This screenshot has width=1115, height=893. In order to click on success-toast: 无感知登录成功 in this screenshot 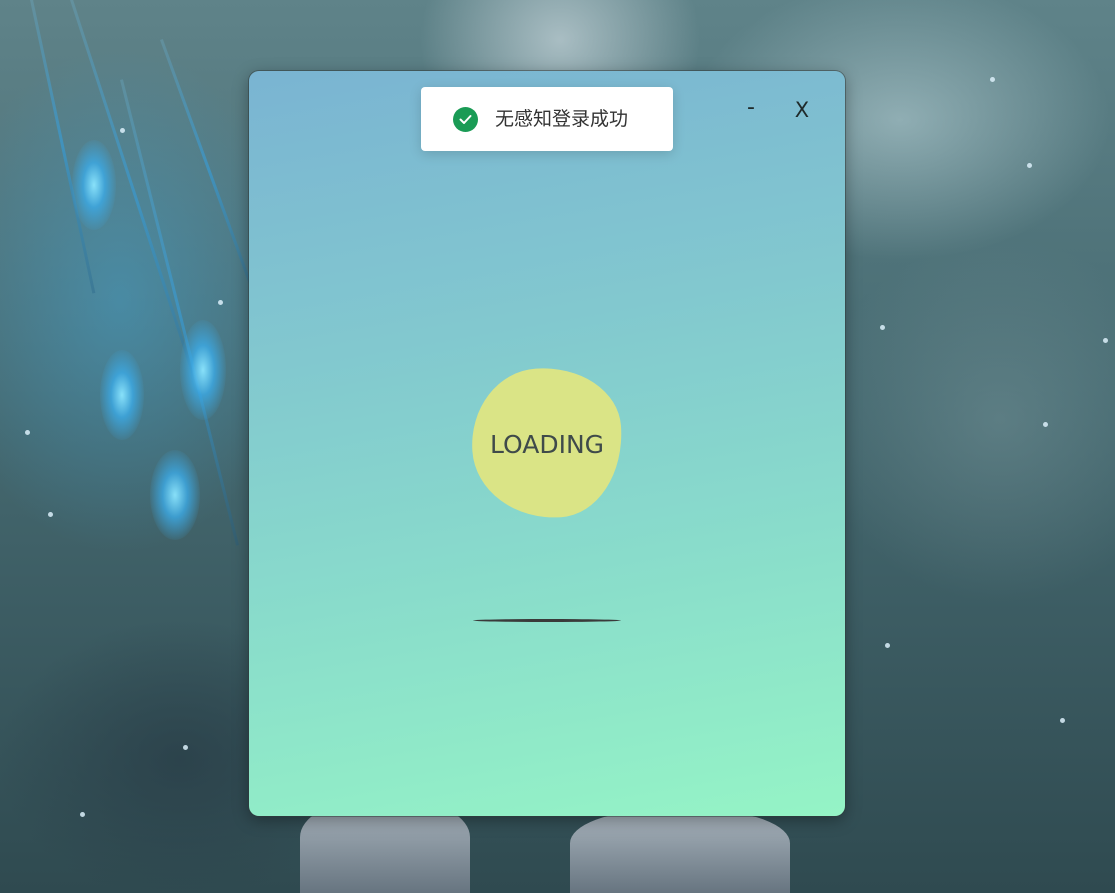, I will do `click(547, 119)`.